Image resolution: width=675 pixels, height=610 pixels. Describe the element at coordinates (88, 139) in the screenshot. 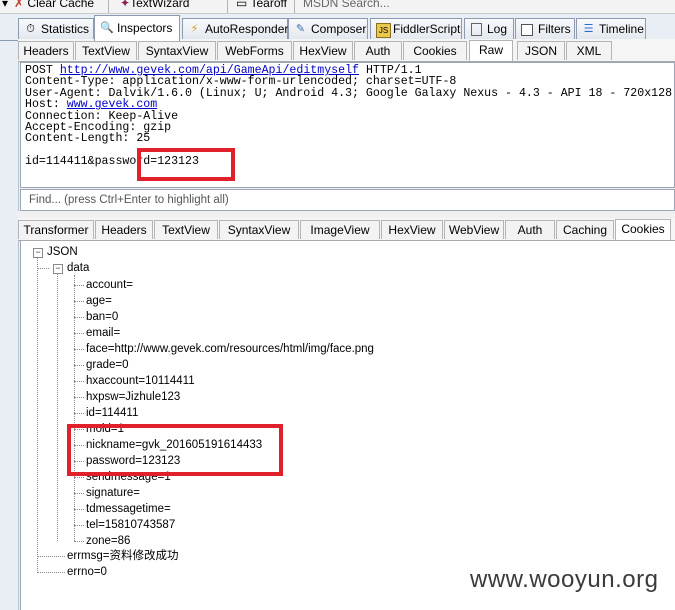

I see `header-content-length: Content-Length: 25` at that location.